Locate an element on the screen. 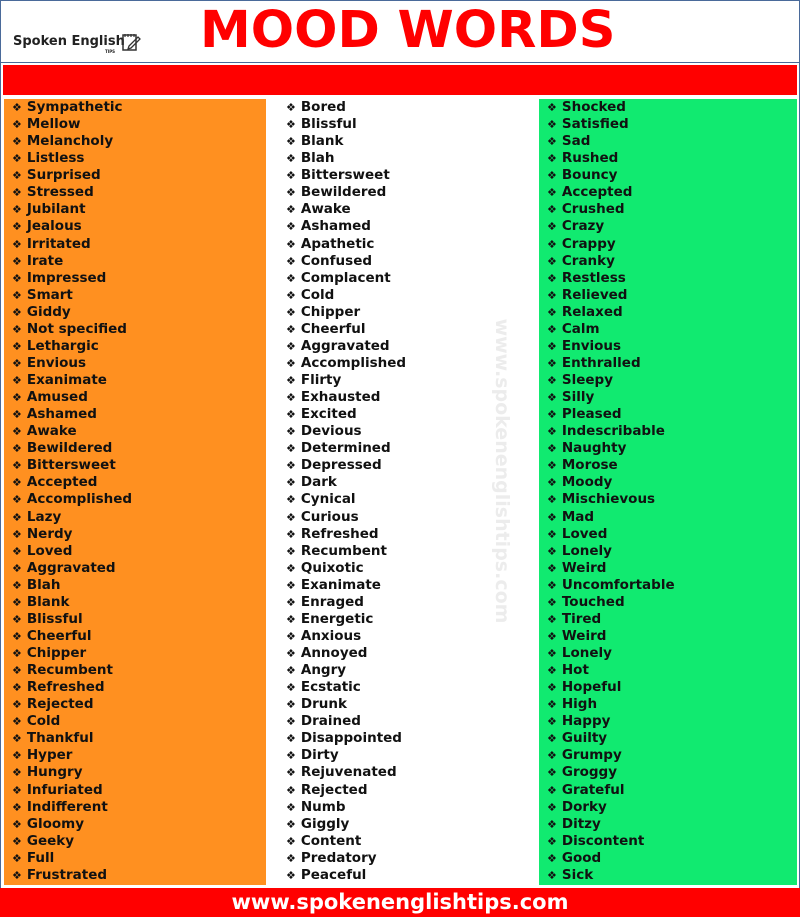 This screenshot has height=917, width=800. list-item: ❖ Chipper is located at coordinates (72, 653).